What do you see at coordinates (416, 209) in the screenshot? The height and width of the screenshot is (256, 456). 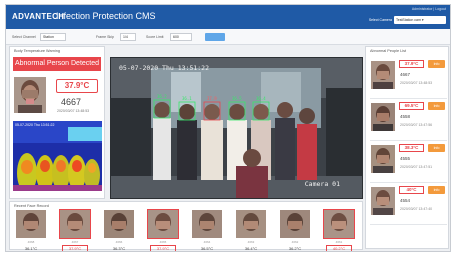 I see `list-time: 2020/03/07 13:47:40` at bounding box center [416, 209].